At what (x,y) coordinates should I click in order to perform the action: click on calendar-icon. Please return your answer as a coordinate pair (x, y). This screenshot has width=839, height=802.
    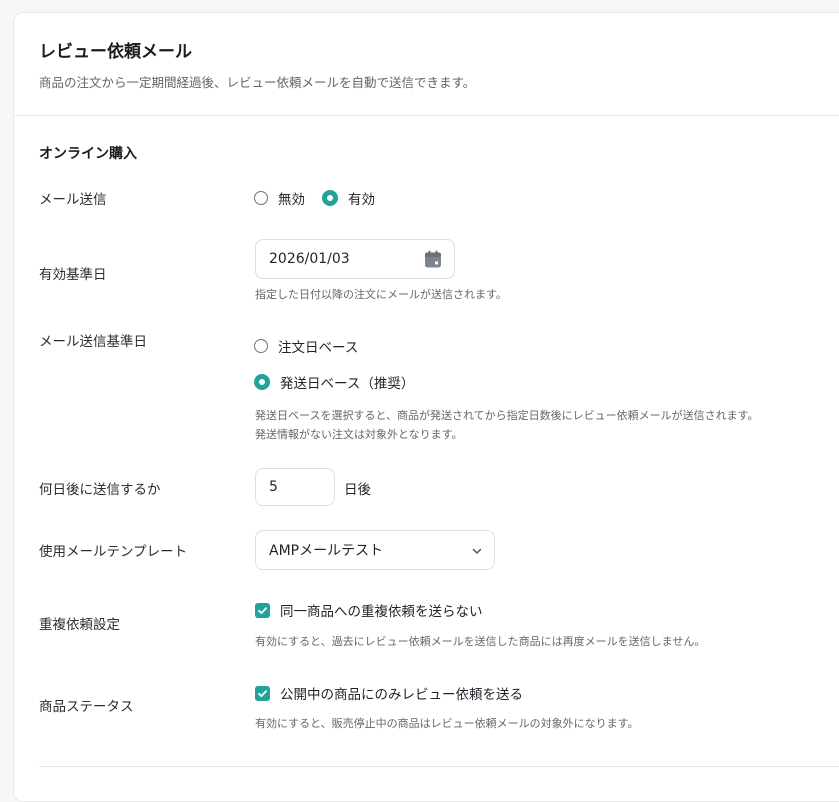
    Looking at the image, I should click on (433, 259).